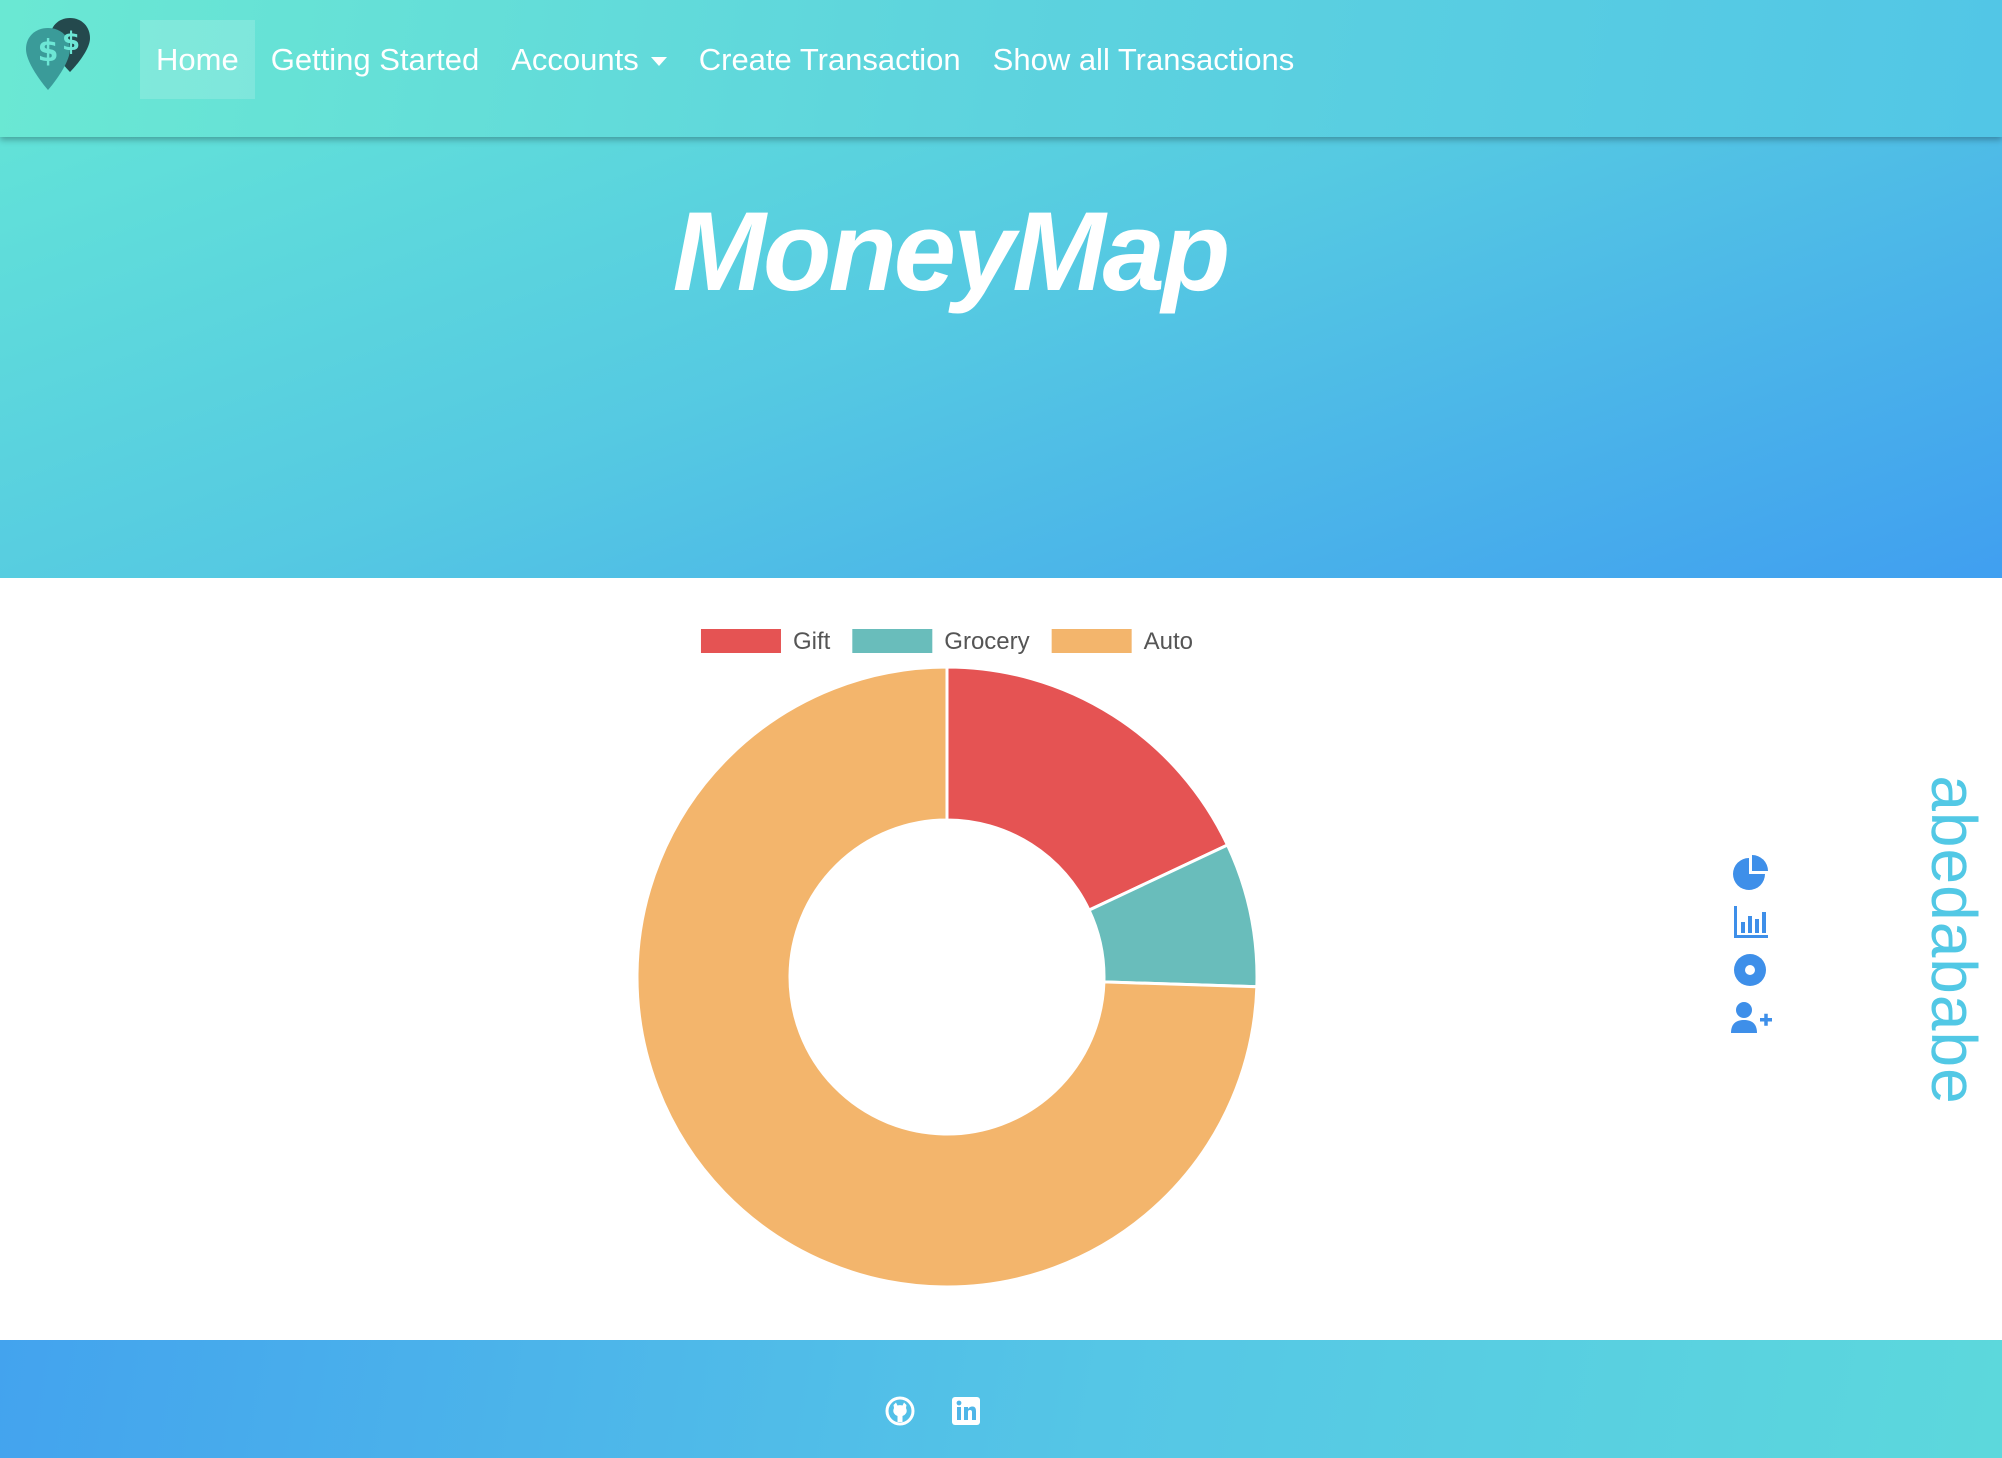  I want to click on nav-link-show-all-transactions: Show all Transactions, so click(1144, 59).